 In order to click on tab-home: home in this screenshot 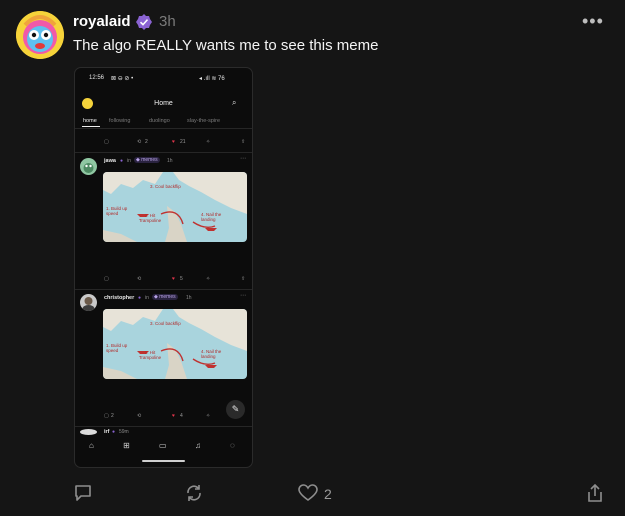, I will do `click(90, 121)`.